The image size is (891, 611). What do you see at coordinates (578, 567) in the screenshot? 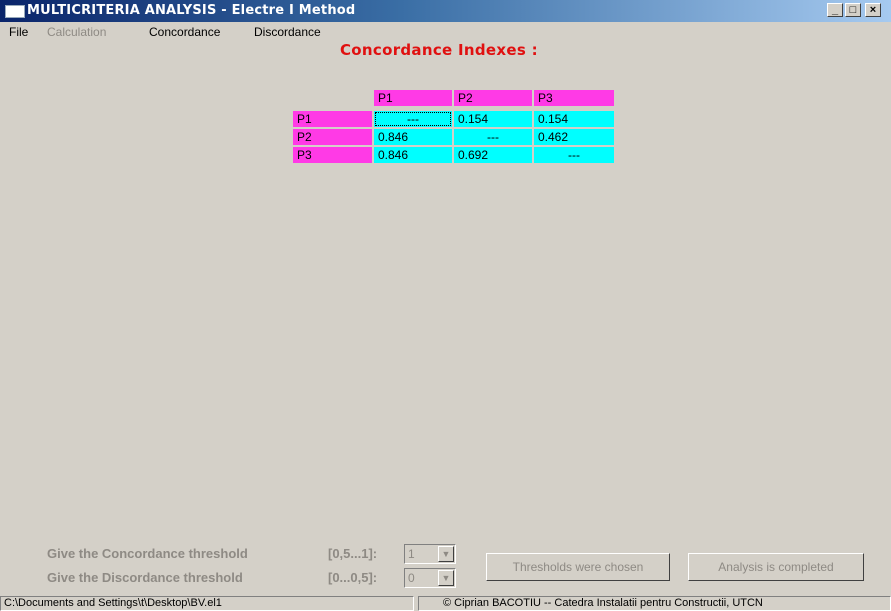
I see `thresholds-chosen-button: Thresholds were chosen` at bounding box center [578, 567].